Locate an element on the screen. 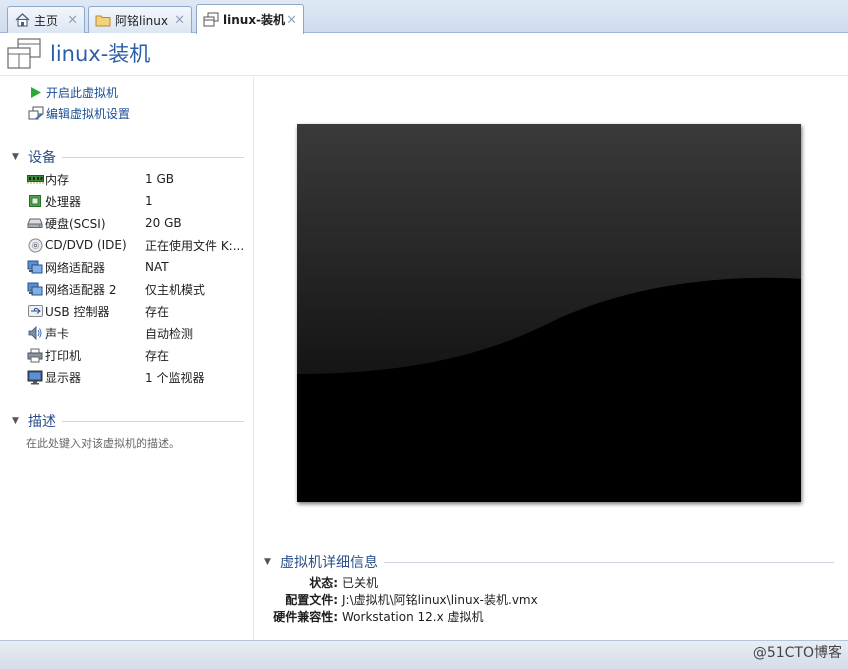  device-name: 打印机 is located at coordinates (63, 355).